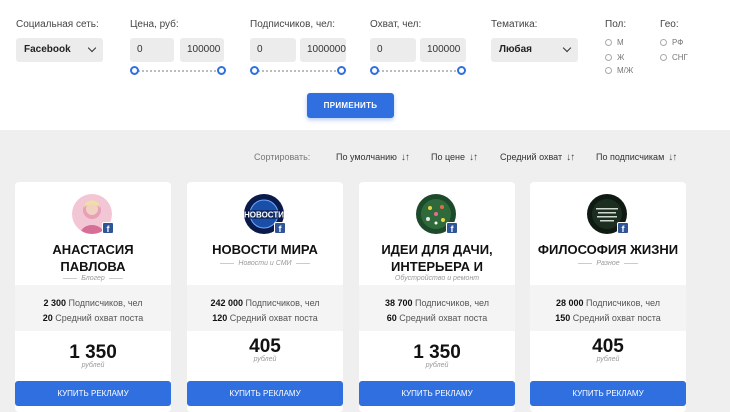  What do you see at coordinates (393, 50) in the screenshot?
I see `reach-min-input: 0` at bounding box center [393, 50].